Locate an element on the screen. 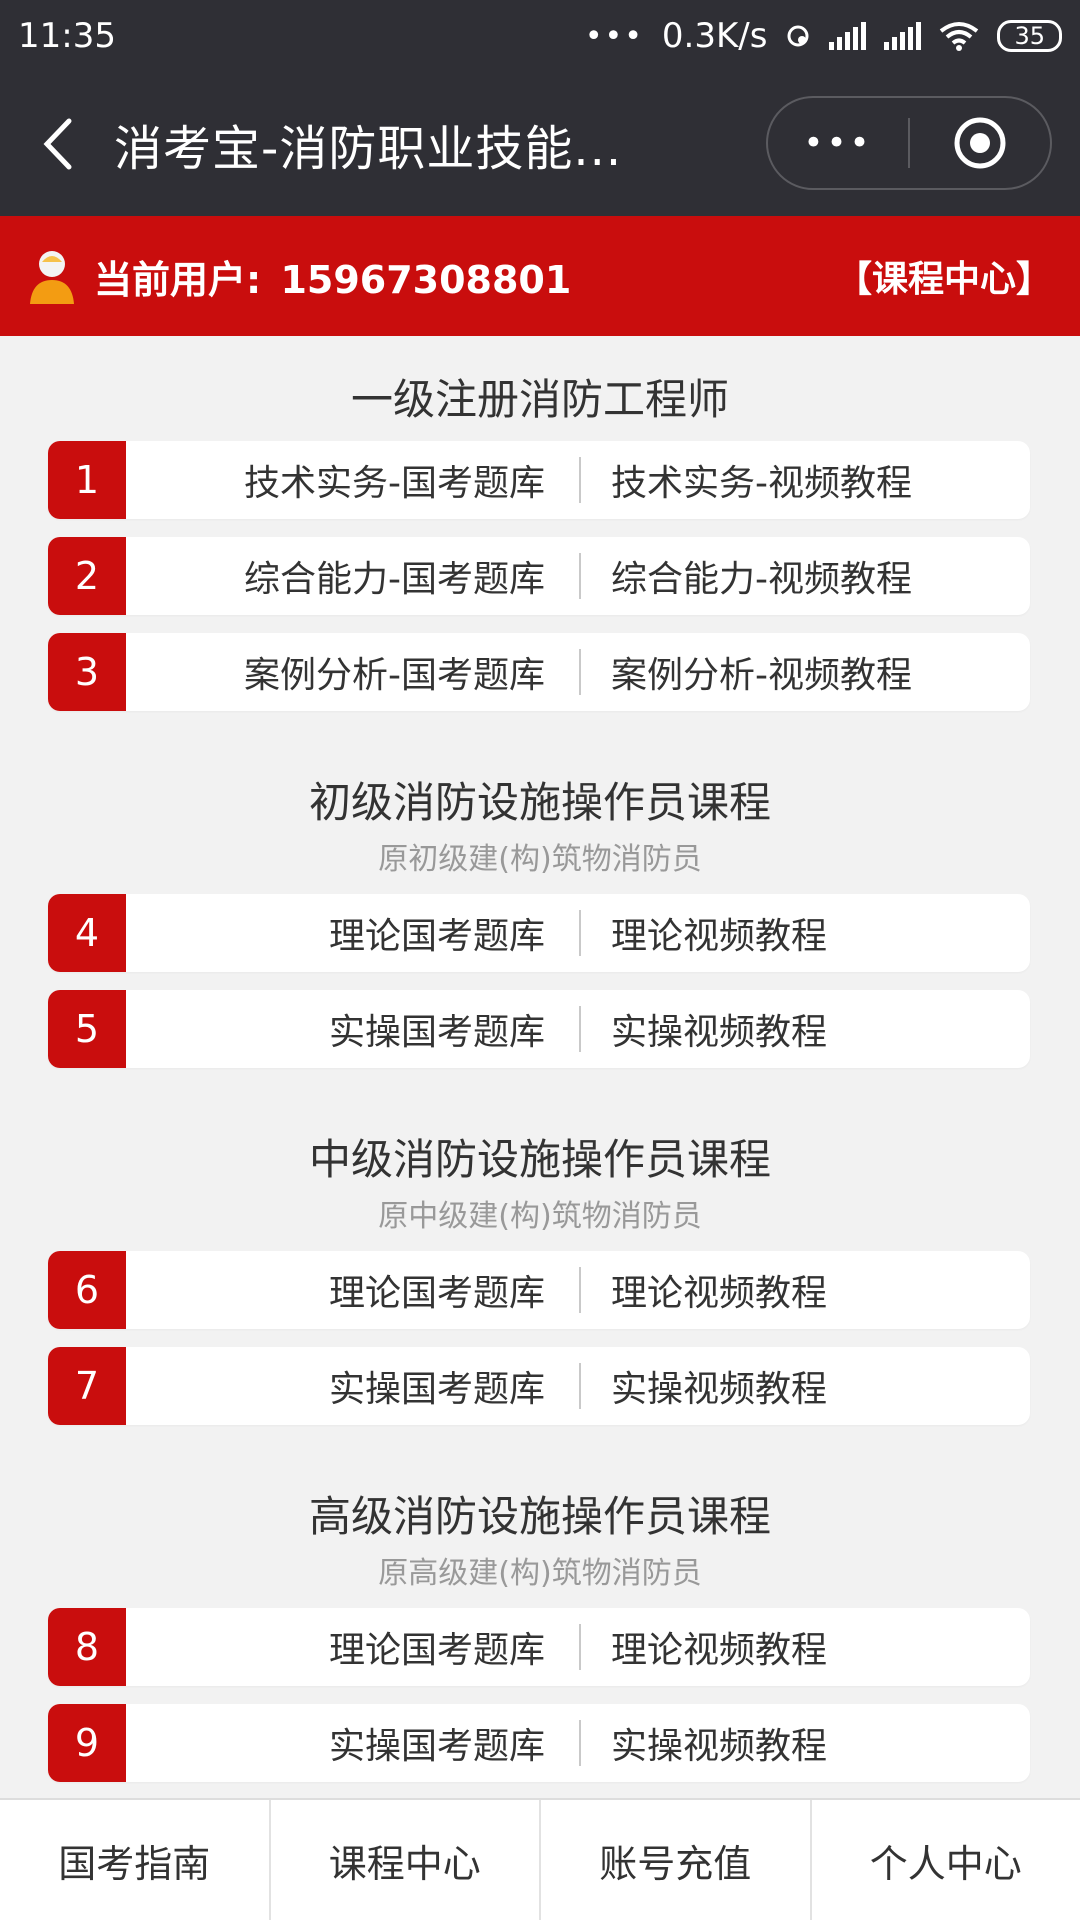 This screenshot has height=1920, width=1080. course-row: 9 实操国考题库 实操视频教程 is located at coordinates (539, 1743).